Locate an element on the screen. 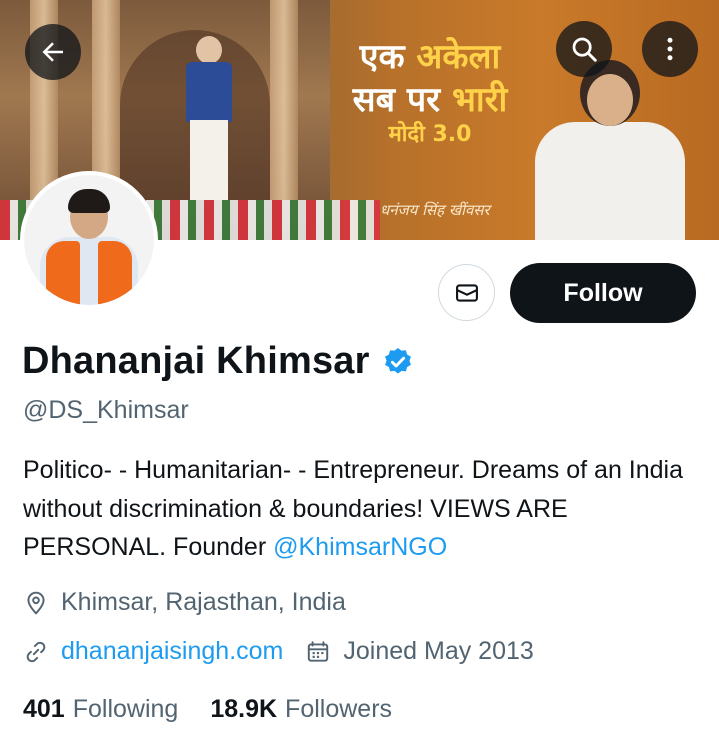 The height and width of the screenshot is (748, 719). more-options-button is located at coordinates (670, 49).